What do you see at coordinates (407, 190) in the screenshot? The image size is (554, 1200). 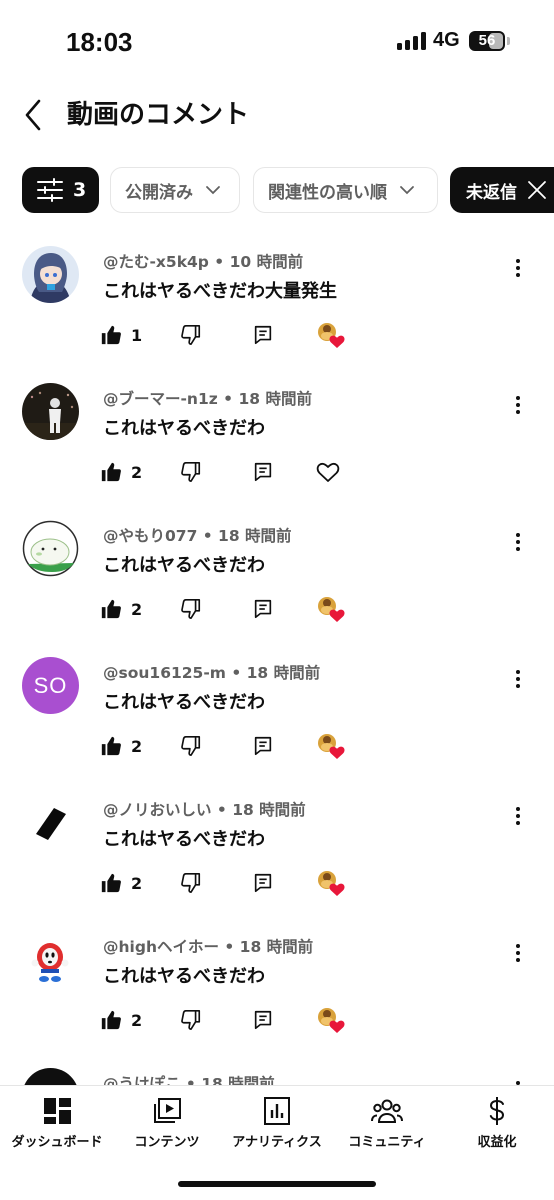 I see `chevron-down-icon` at bounding box center [407, 190].